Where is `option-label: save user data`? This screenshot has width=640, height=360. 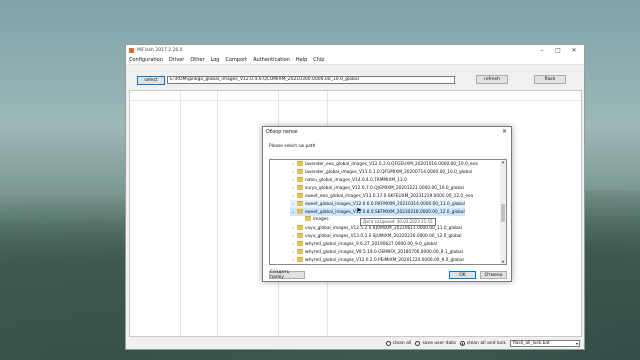 option-label: save user data is located at coordinates (439, 343).